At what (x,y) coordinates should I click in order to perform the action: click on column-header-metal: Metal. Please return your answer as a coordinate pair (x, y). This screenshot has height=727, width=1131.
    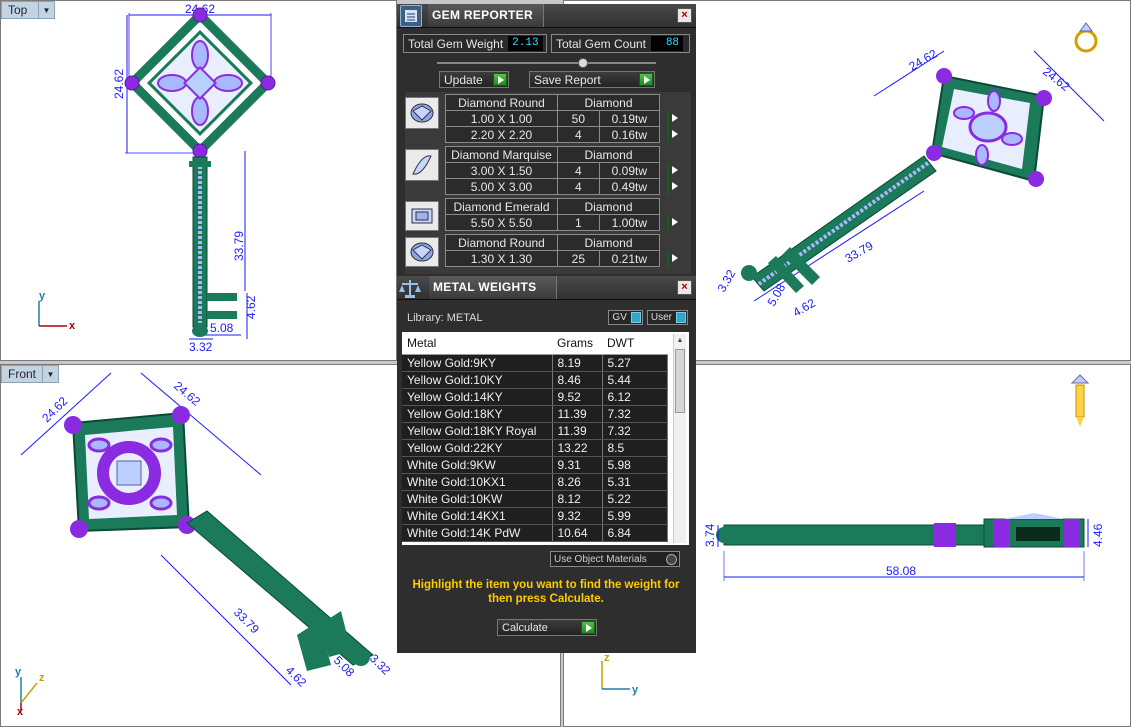
    Looking at the image, I should click on (477, 343).